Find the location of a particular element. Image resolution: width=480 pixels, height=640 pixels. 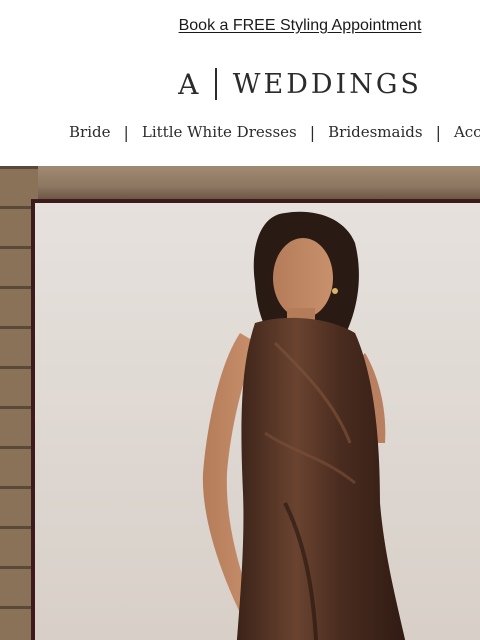

nav-item-bride: Bride is located at coordinates (89, 132).